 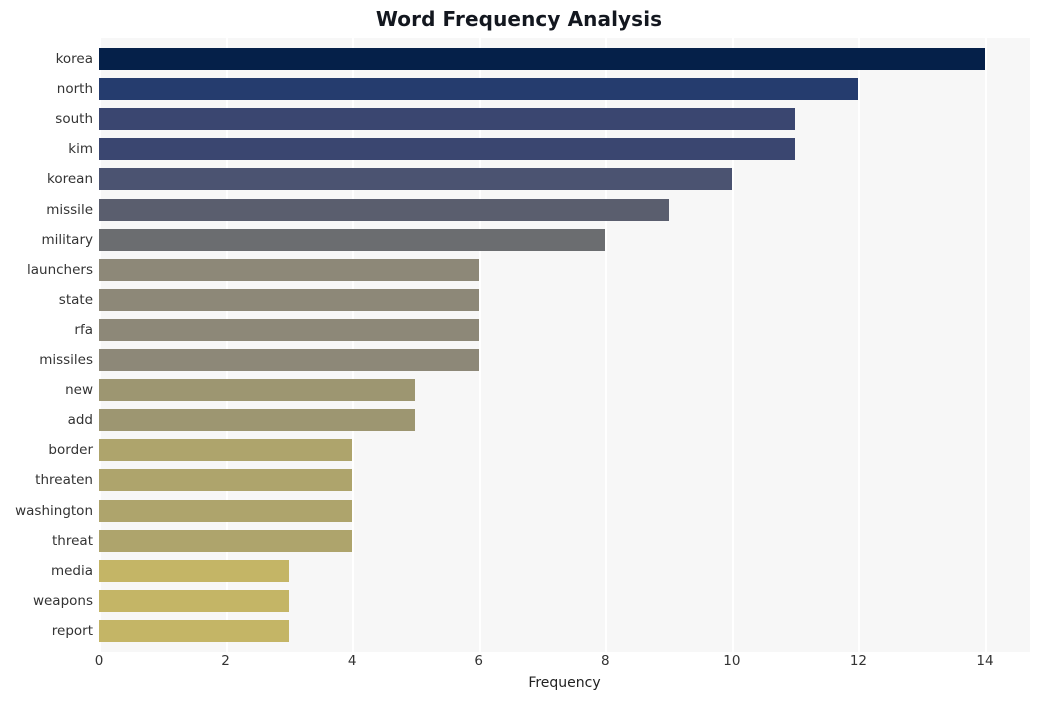 What do you see at coordinates (66, 360) in the screenshot?
I see `y-tick-label-missiles: missiles` at bounding box center [66, 360].